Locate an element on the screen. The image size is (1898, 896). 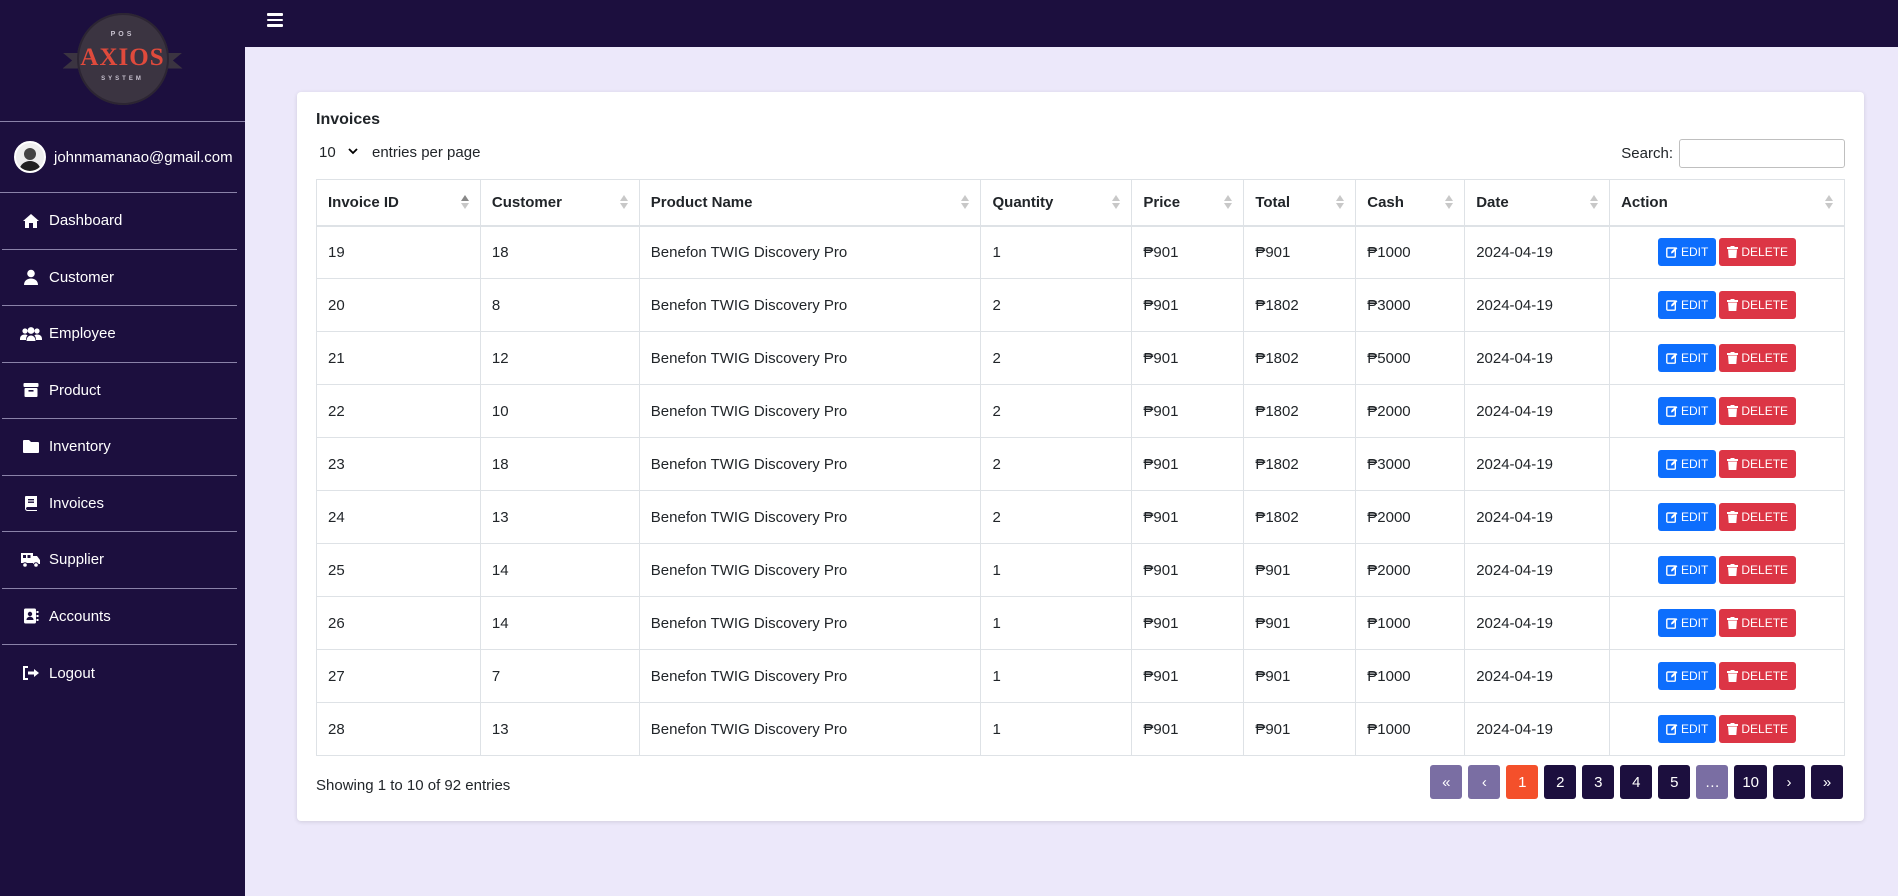
user-profile: johnmamanao@gmail.com is located at coordinates (118, 157).